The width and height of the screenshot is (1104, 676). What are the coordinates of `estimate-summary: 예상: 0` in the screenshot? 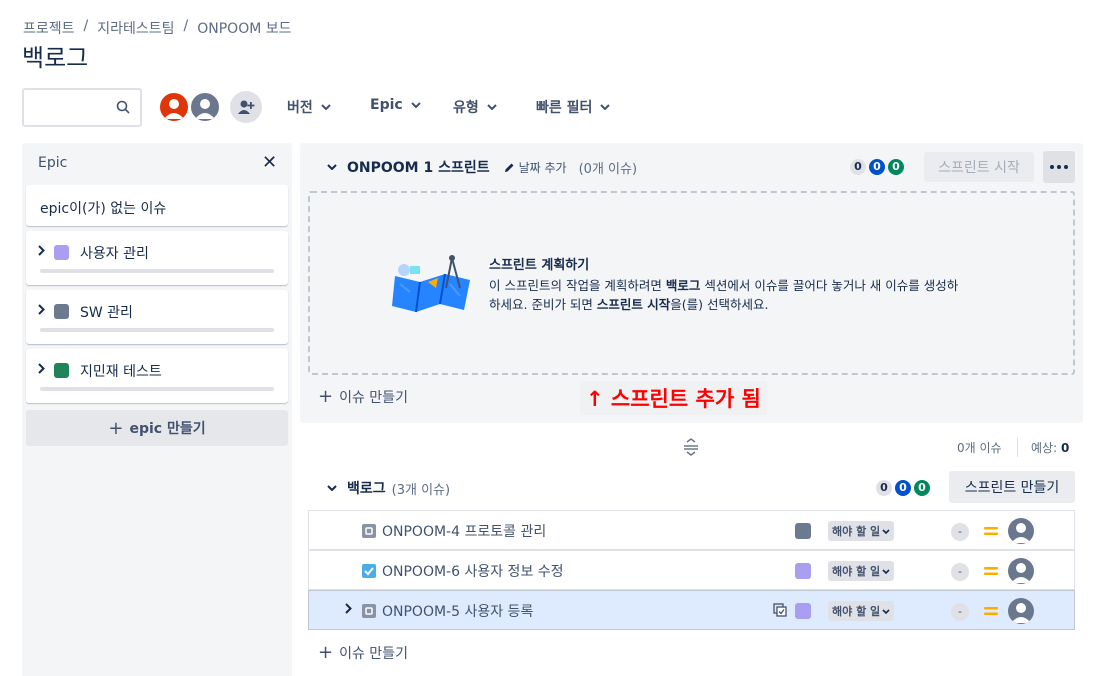 It's located at (1050, 447).